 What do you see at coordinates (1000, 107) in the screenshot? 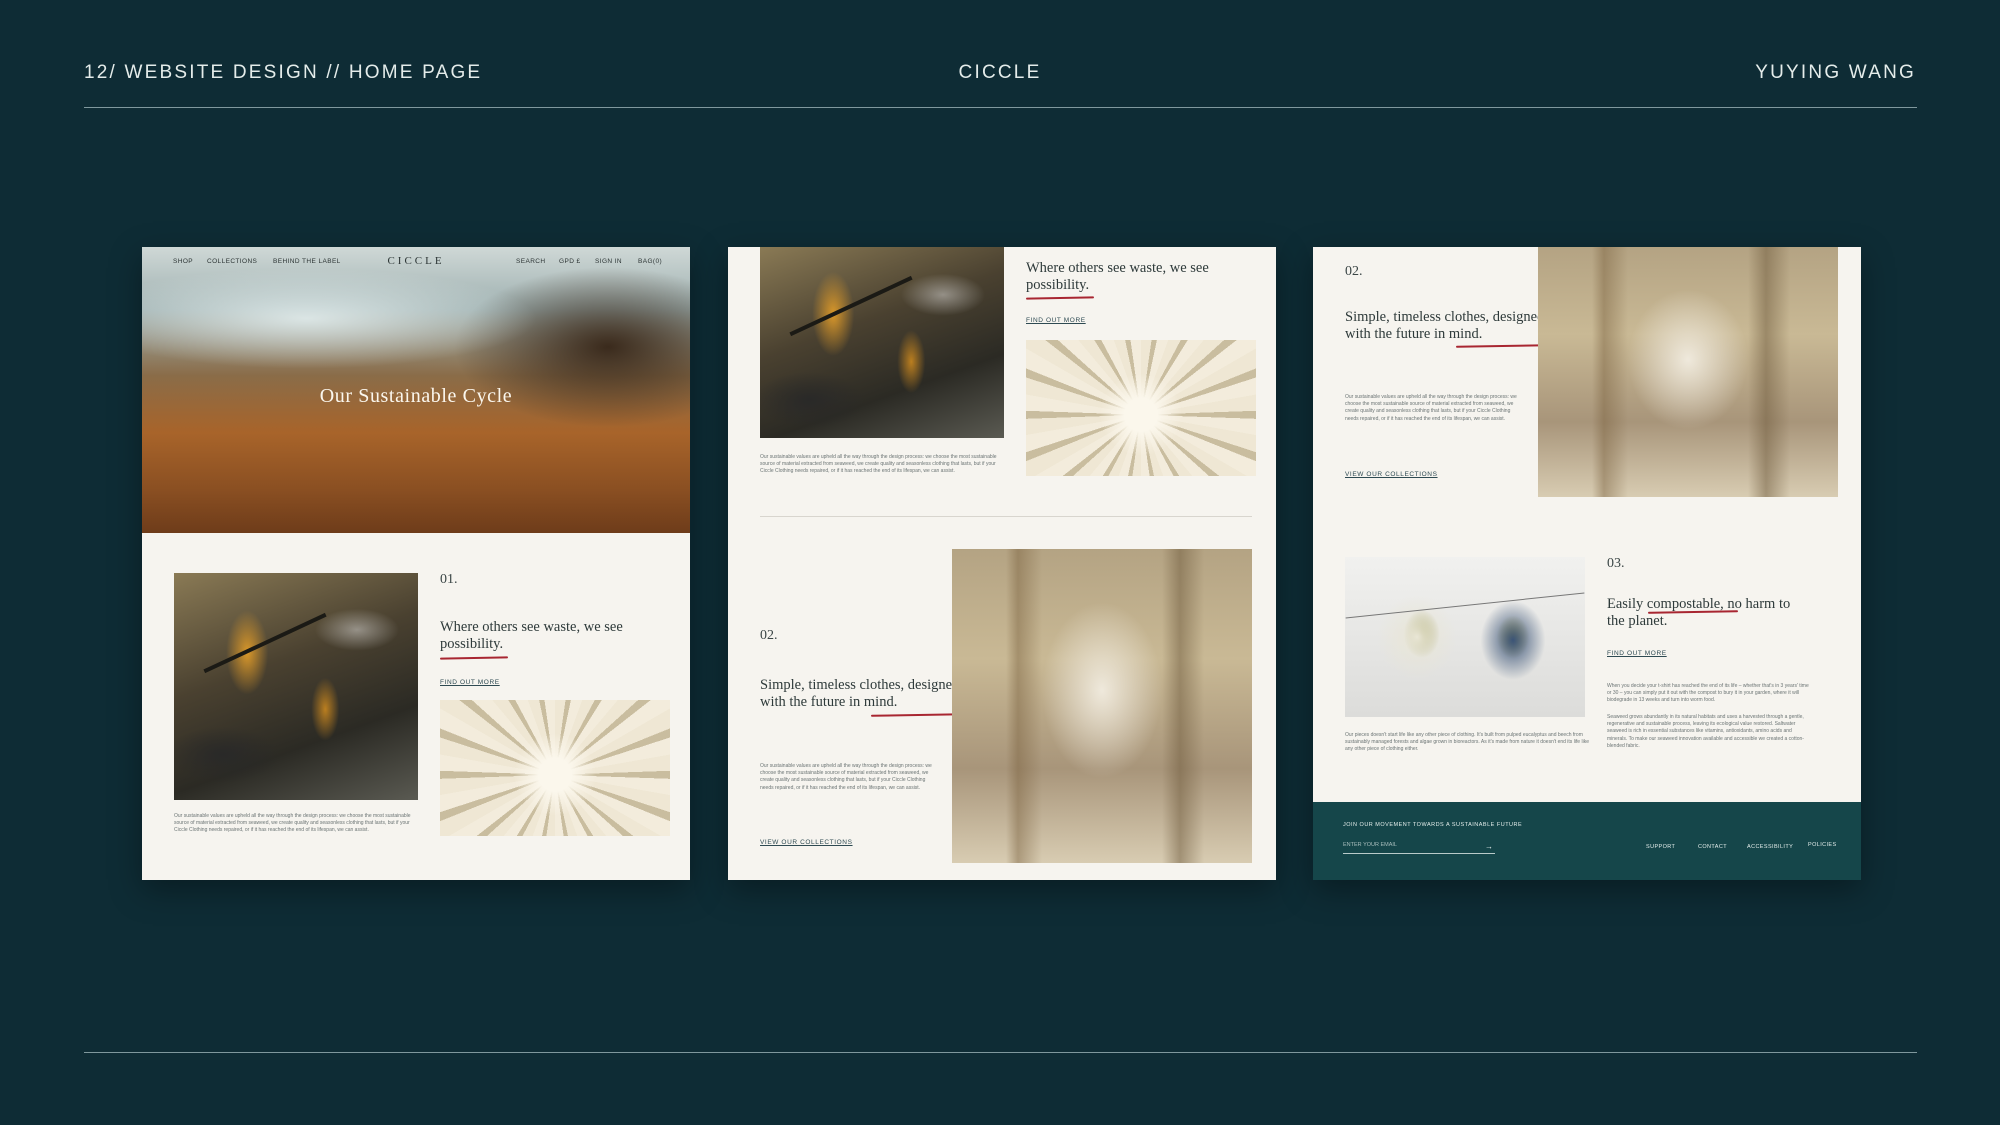
I see `header-divider` at bounding box center [1000, 107].